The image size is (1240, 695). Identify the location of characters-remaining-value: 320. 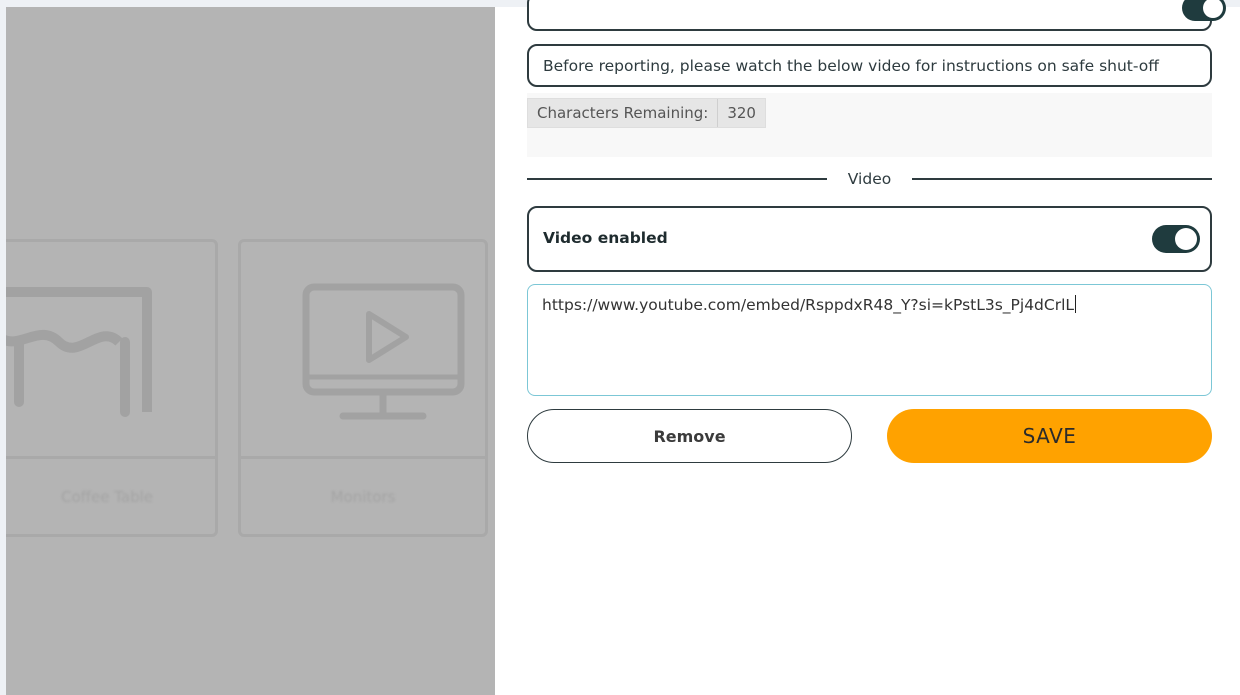
(741, 113).